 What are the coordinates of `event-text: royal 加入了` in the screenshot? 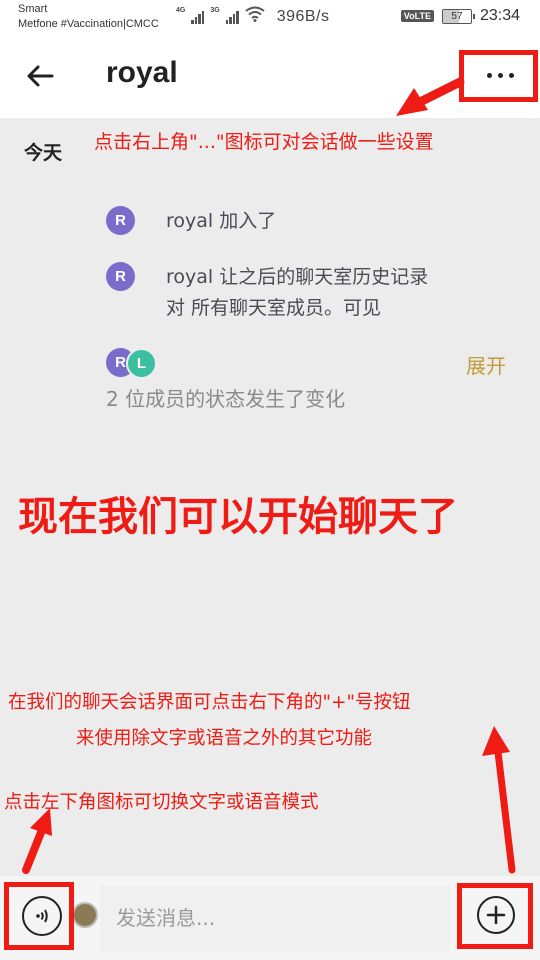 It's located at (221, 221).